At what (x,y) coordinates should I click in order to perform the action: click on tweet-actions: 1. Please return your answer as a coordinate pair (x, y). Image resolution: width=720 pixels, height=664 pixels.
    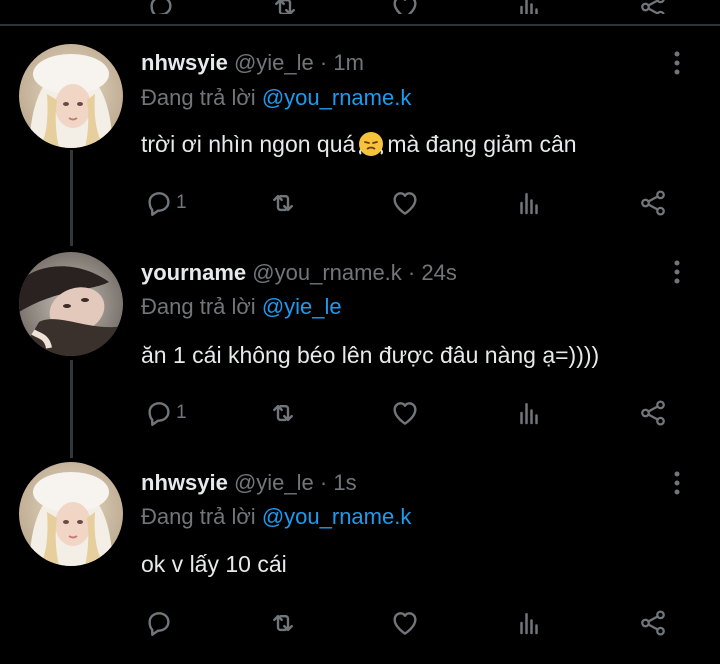
    Looking at the image, I should click on (360, 413).